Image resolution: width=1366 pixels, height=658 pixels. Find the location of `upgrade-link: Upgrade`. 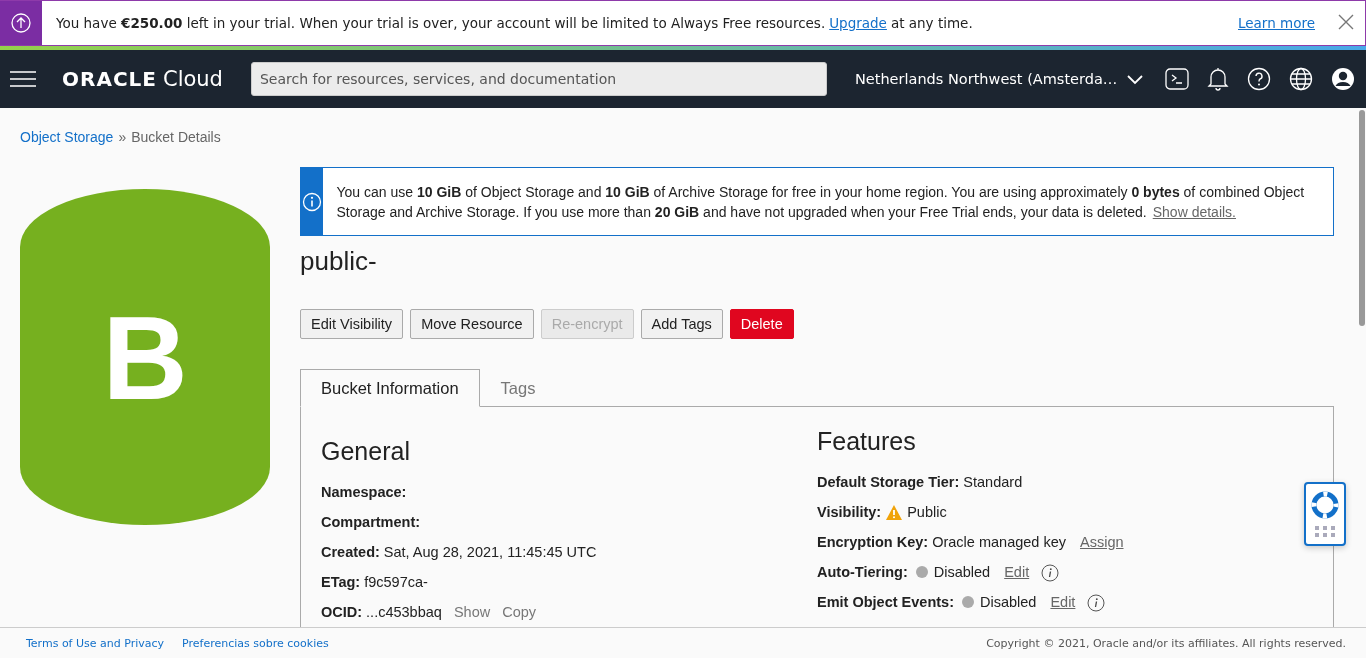

upgrade-link: Upgrade is located at coordinates (858, 23).